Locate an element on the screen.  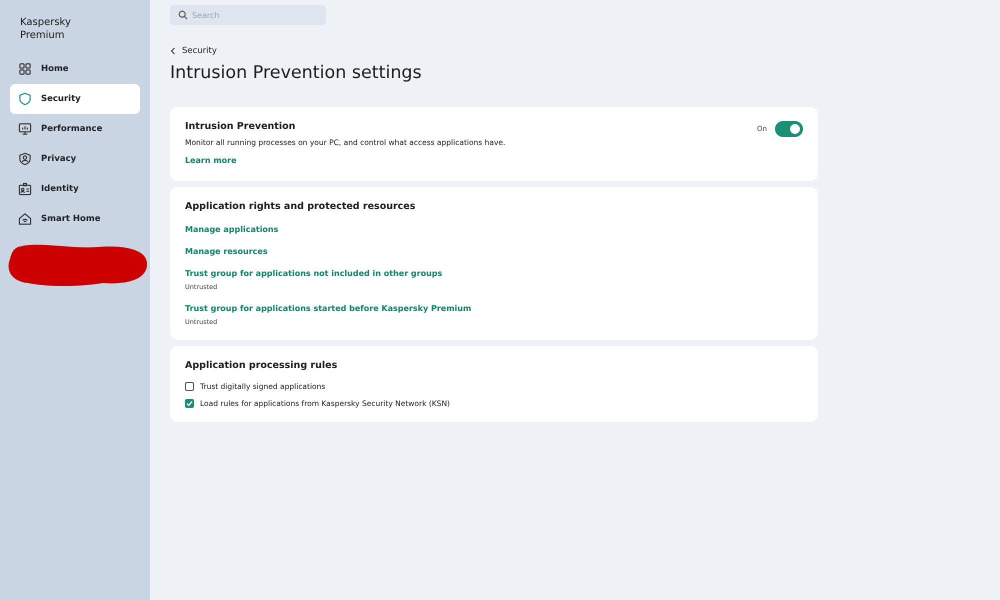
settings-link: Manage applications is located at coordinates (494, 229).